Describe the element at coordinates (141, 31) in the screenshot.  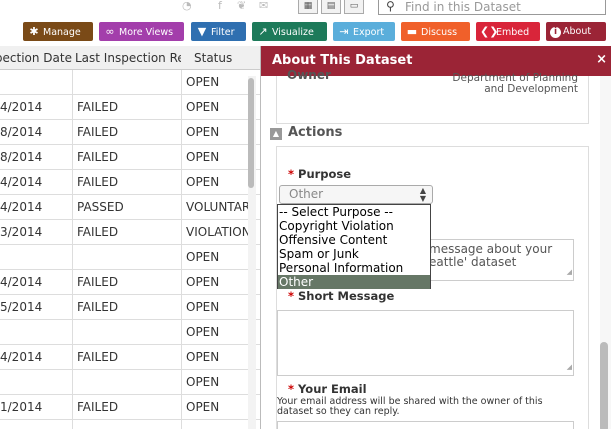
I see `more-views-button: ∞ More Views` at that location.